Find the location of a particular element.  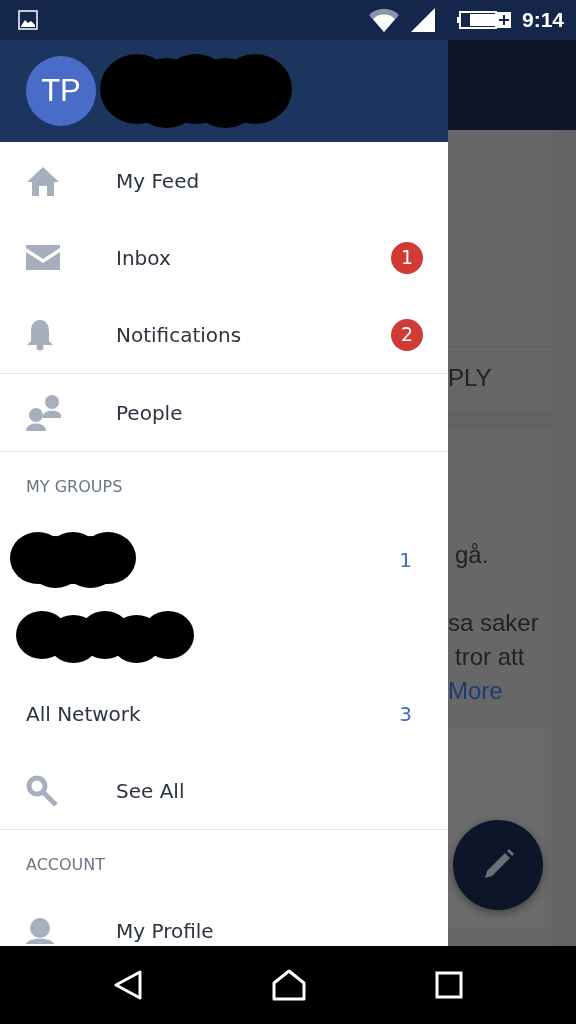

image-icon is located at coordinates (28, 20).